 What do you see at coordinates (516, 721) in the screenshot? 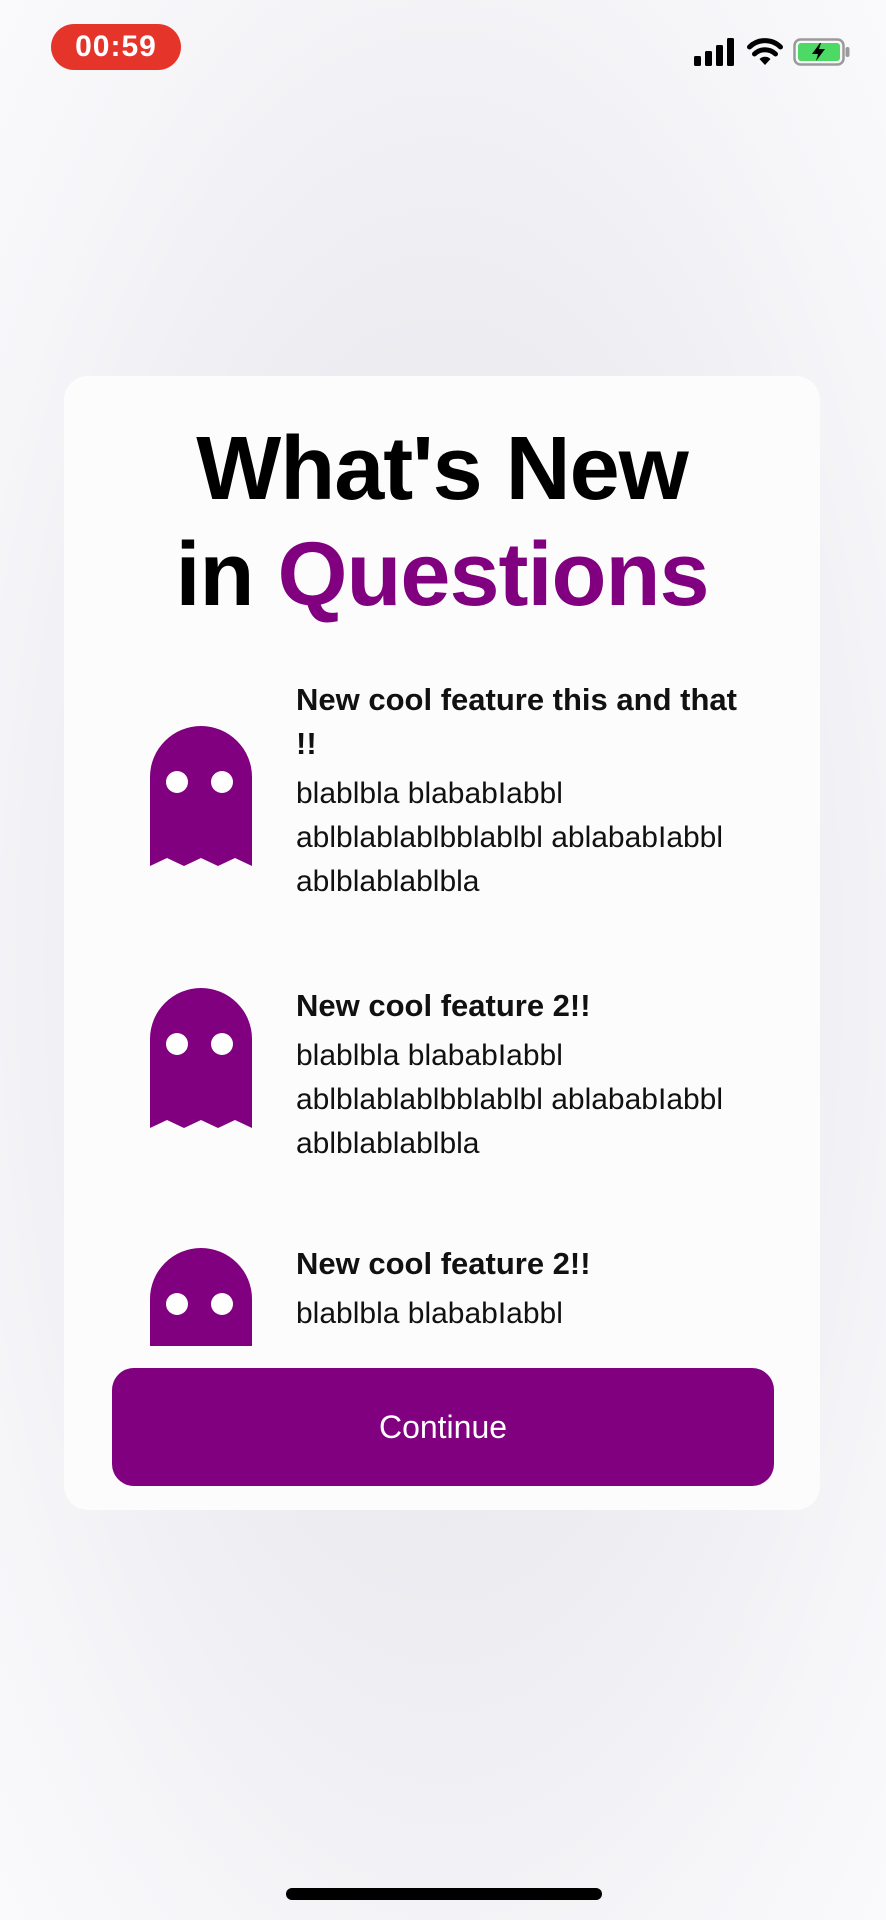
I see `feature-title: New cool feature this and that !!` at bounding box center [516, 721].